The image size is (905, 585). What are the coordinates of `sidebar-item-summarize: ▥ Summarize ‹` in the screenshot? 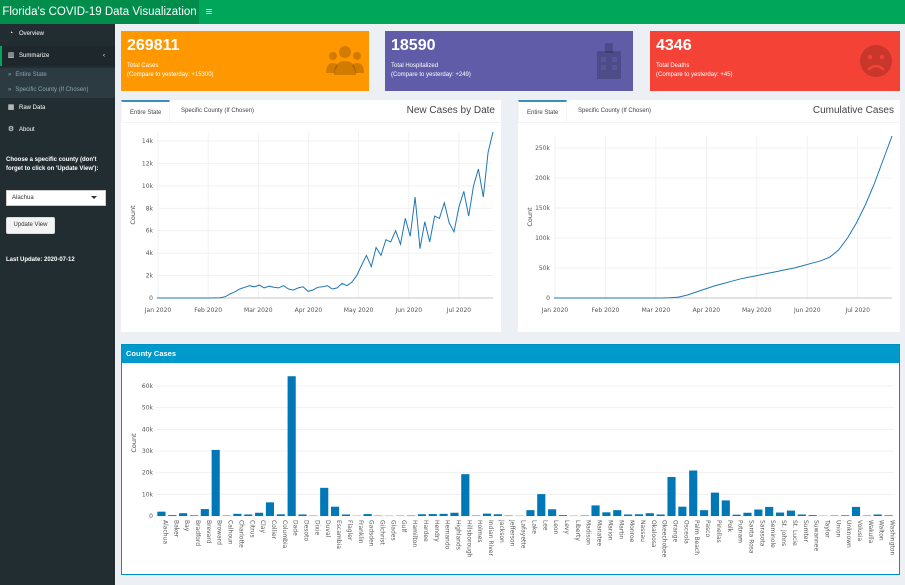 It's located at (57, 56).